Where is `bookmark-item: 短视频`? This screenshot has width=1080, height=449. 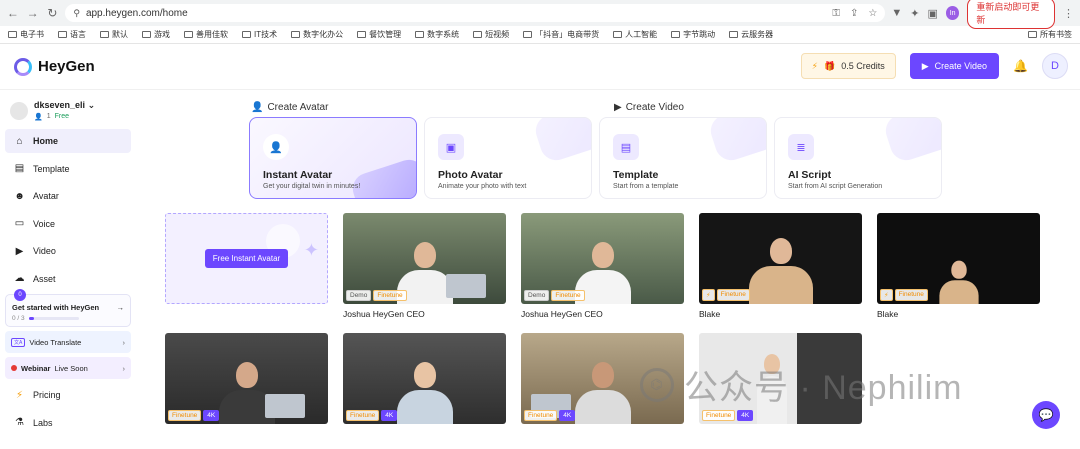 bookmark-item: 短视频 is located at coordinates (491, 34).